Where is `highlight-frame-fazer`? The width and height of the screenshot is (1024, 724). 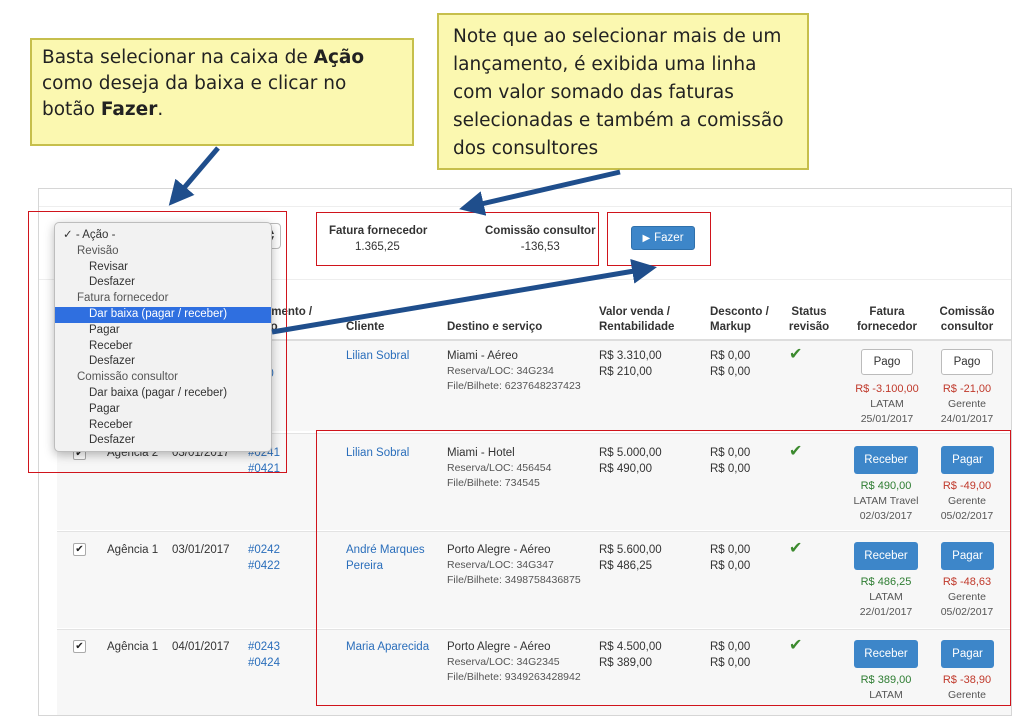
highlight-frame-fazer is located at coordinates (659, 239).